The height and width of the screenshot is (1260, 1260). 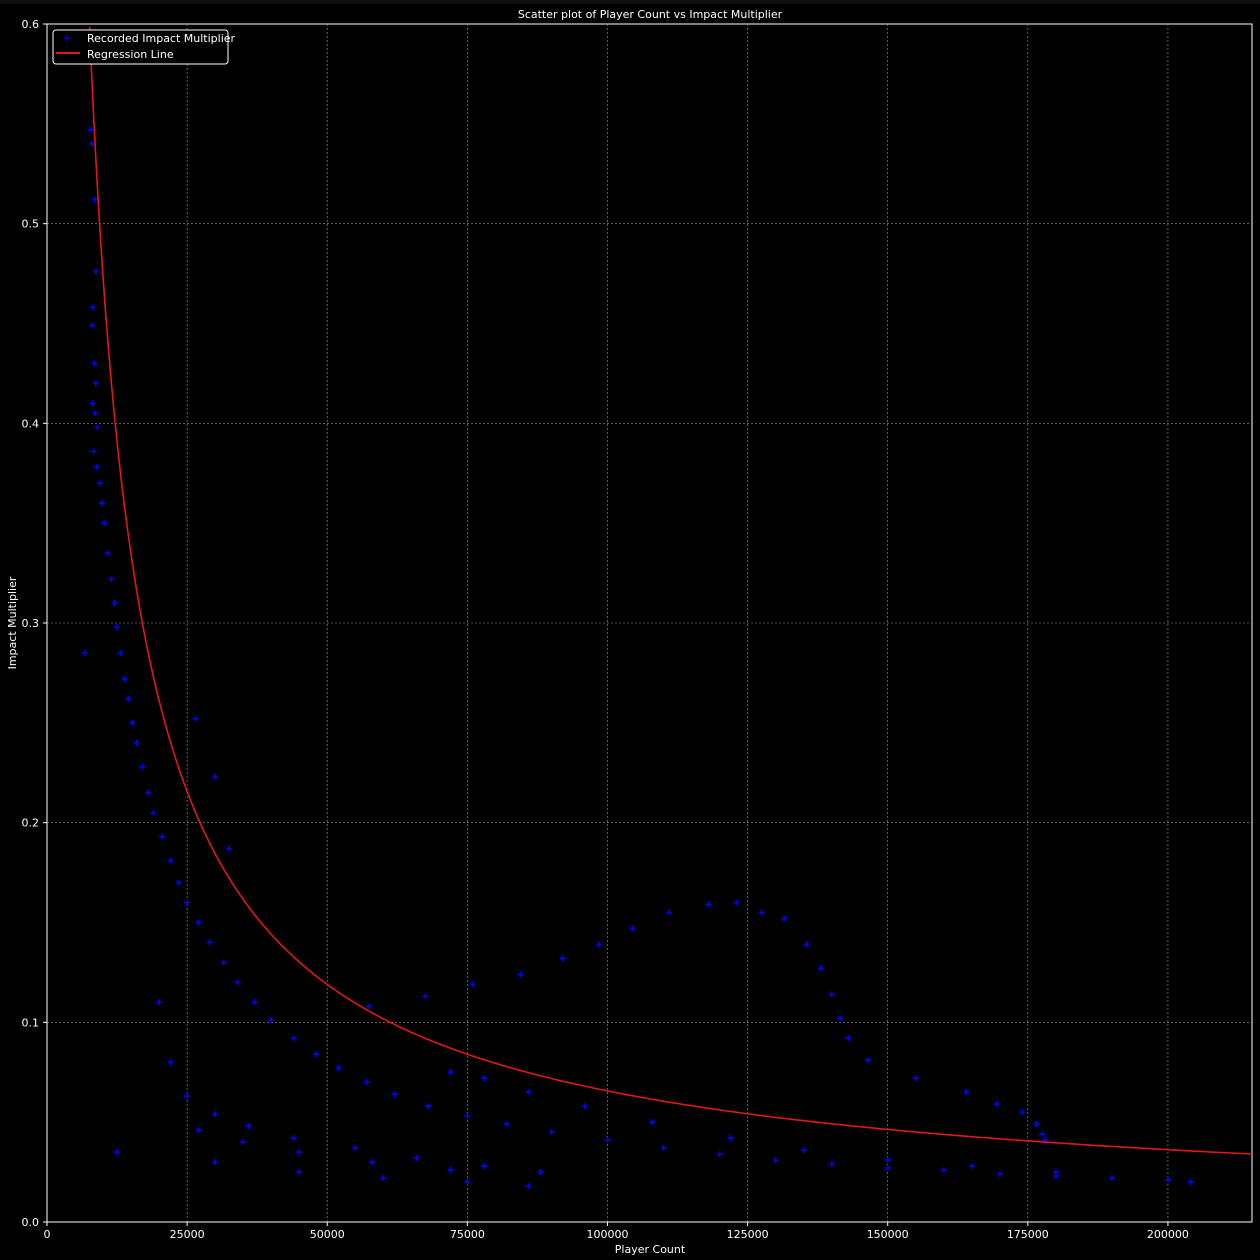 What do you see at coordinates (187, 1234) in the screenshot?
I see `x-tick-label: 25000` at bounding box center [187, 1234].